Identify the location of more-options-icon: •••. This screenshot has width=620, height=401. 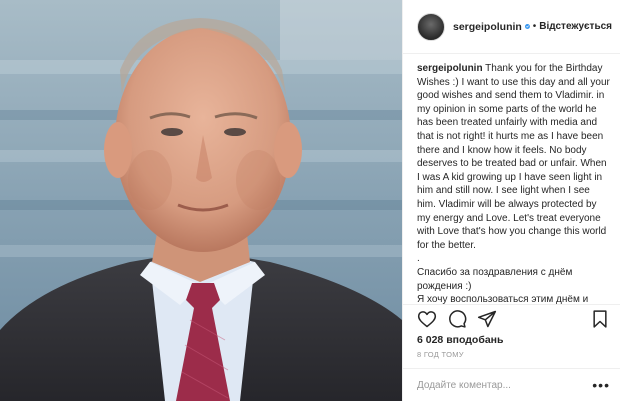
(601, 385).